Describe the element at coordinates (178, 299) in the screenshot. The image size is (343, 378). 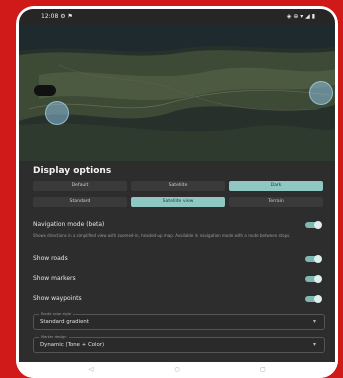
I see `toggle-row-waypoints: Show waypoints` at that location.